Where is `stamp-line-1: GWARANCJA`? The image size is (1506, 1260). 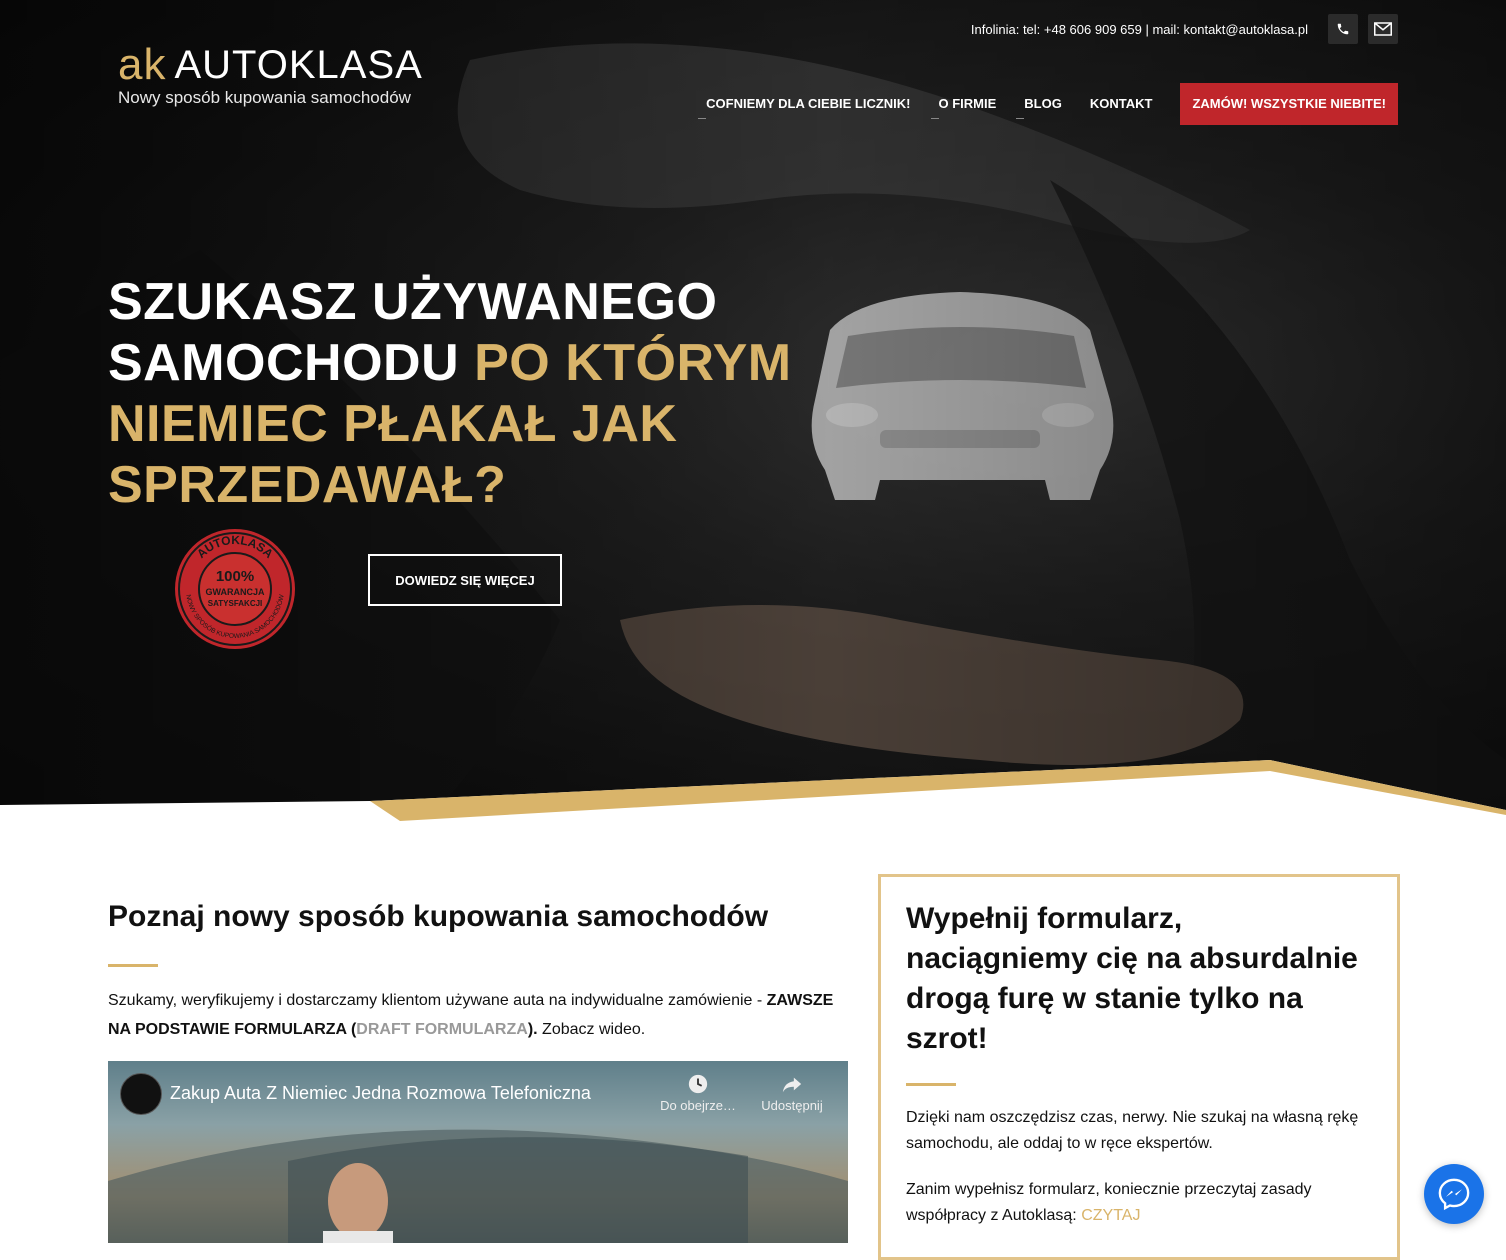
stamp-line-1: GWARANCJA is located at coordinates (235, 592).